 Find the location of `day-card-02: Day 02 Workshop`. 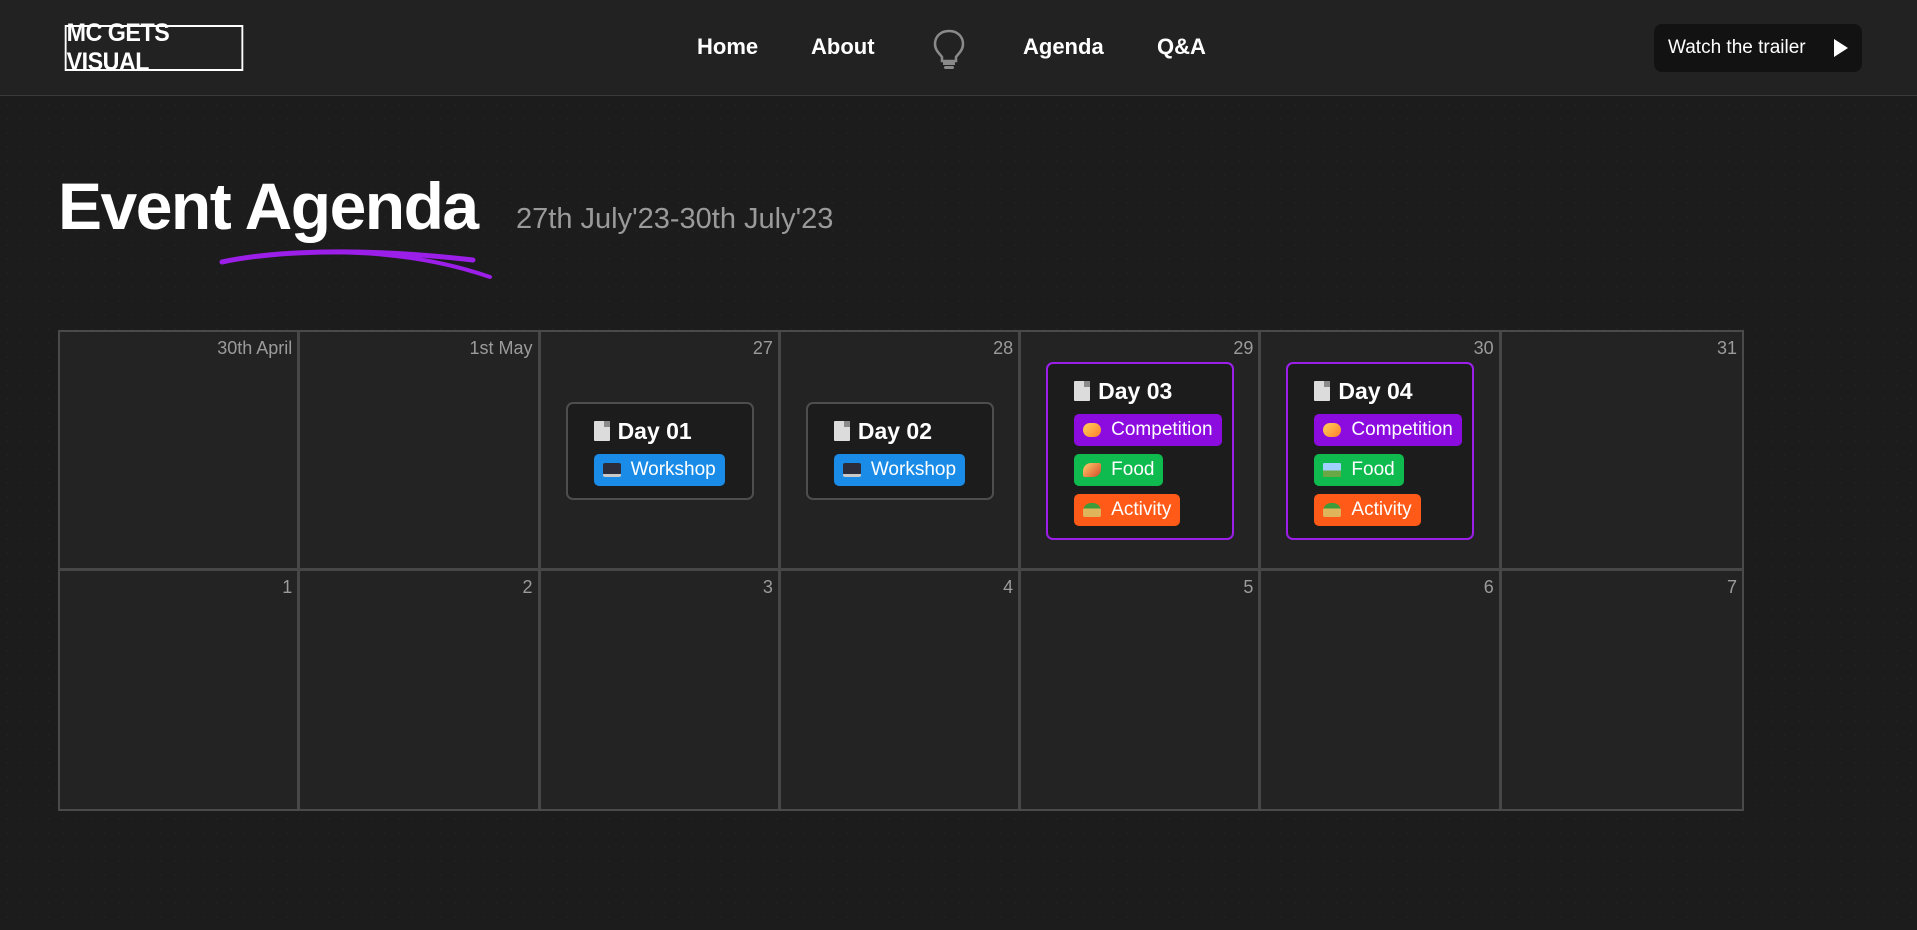

day-card-02: Day 02 Workshop is located at coordinates (899, 451).